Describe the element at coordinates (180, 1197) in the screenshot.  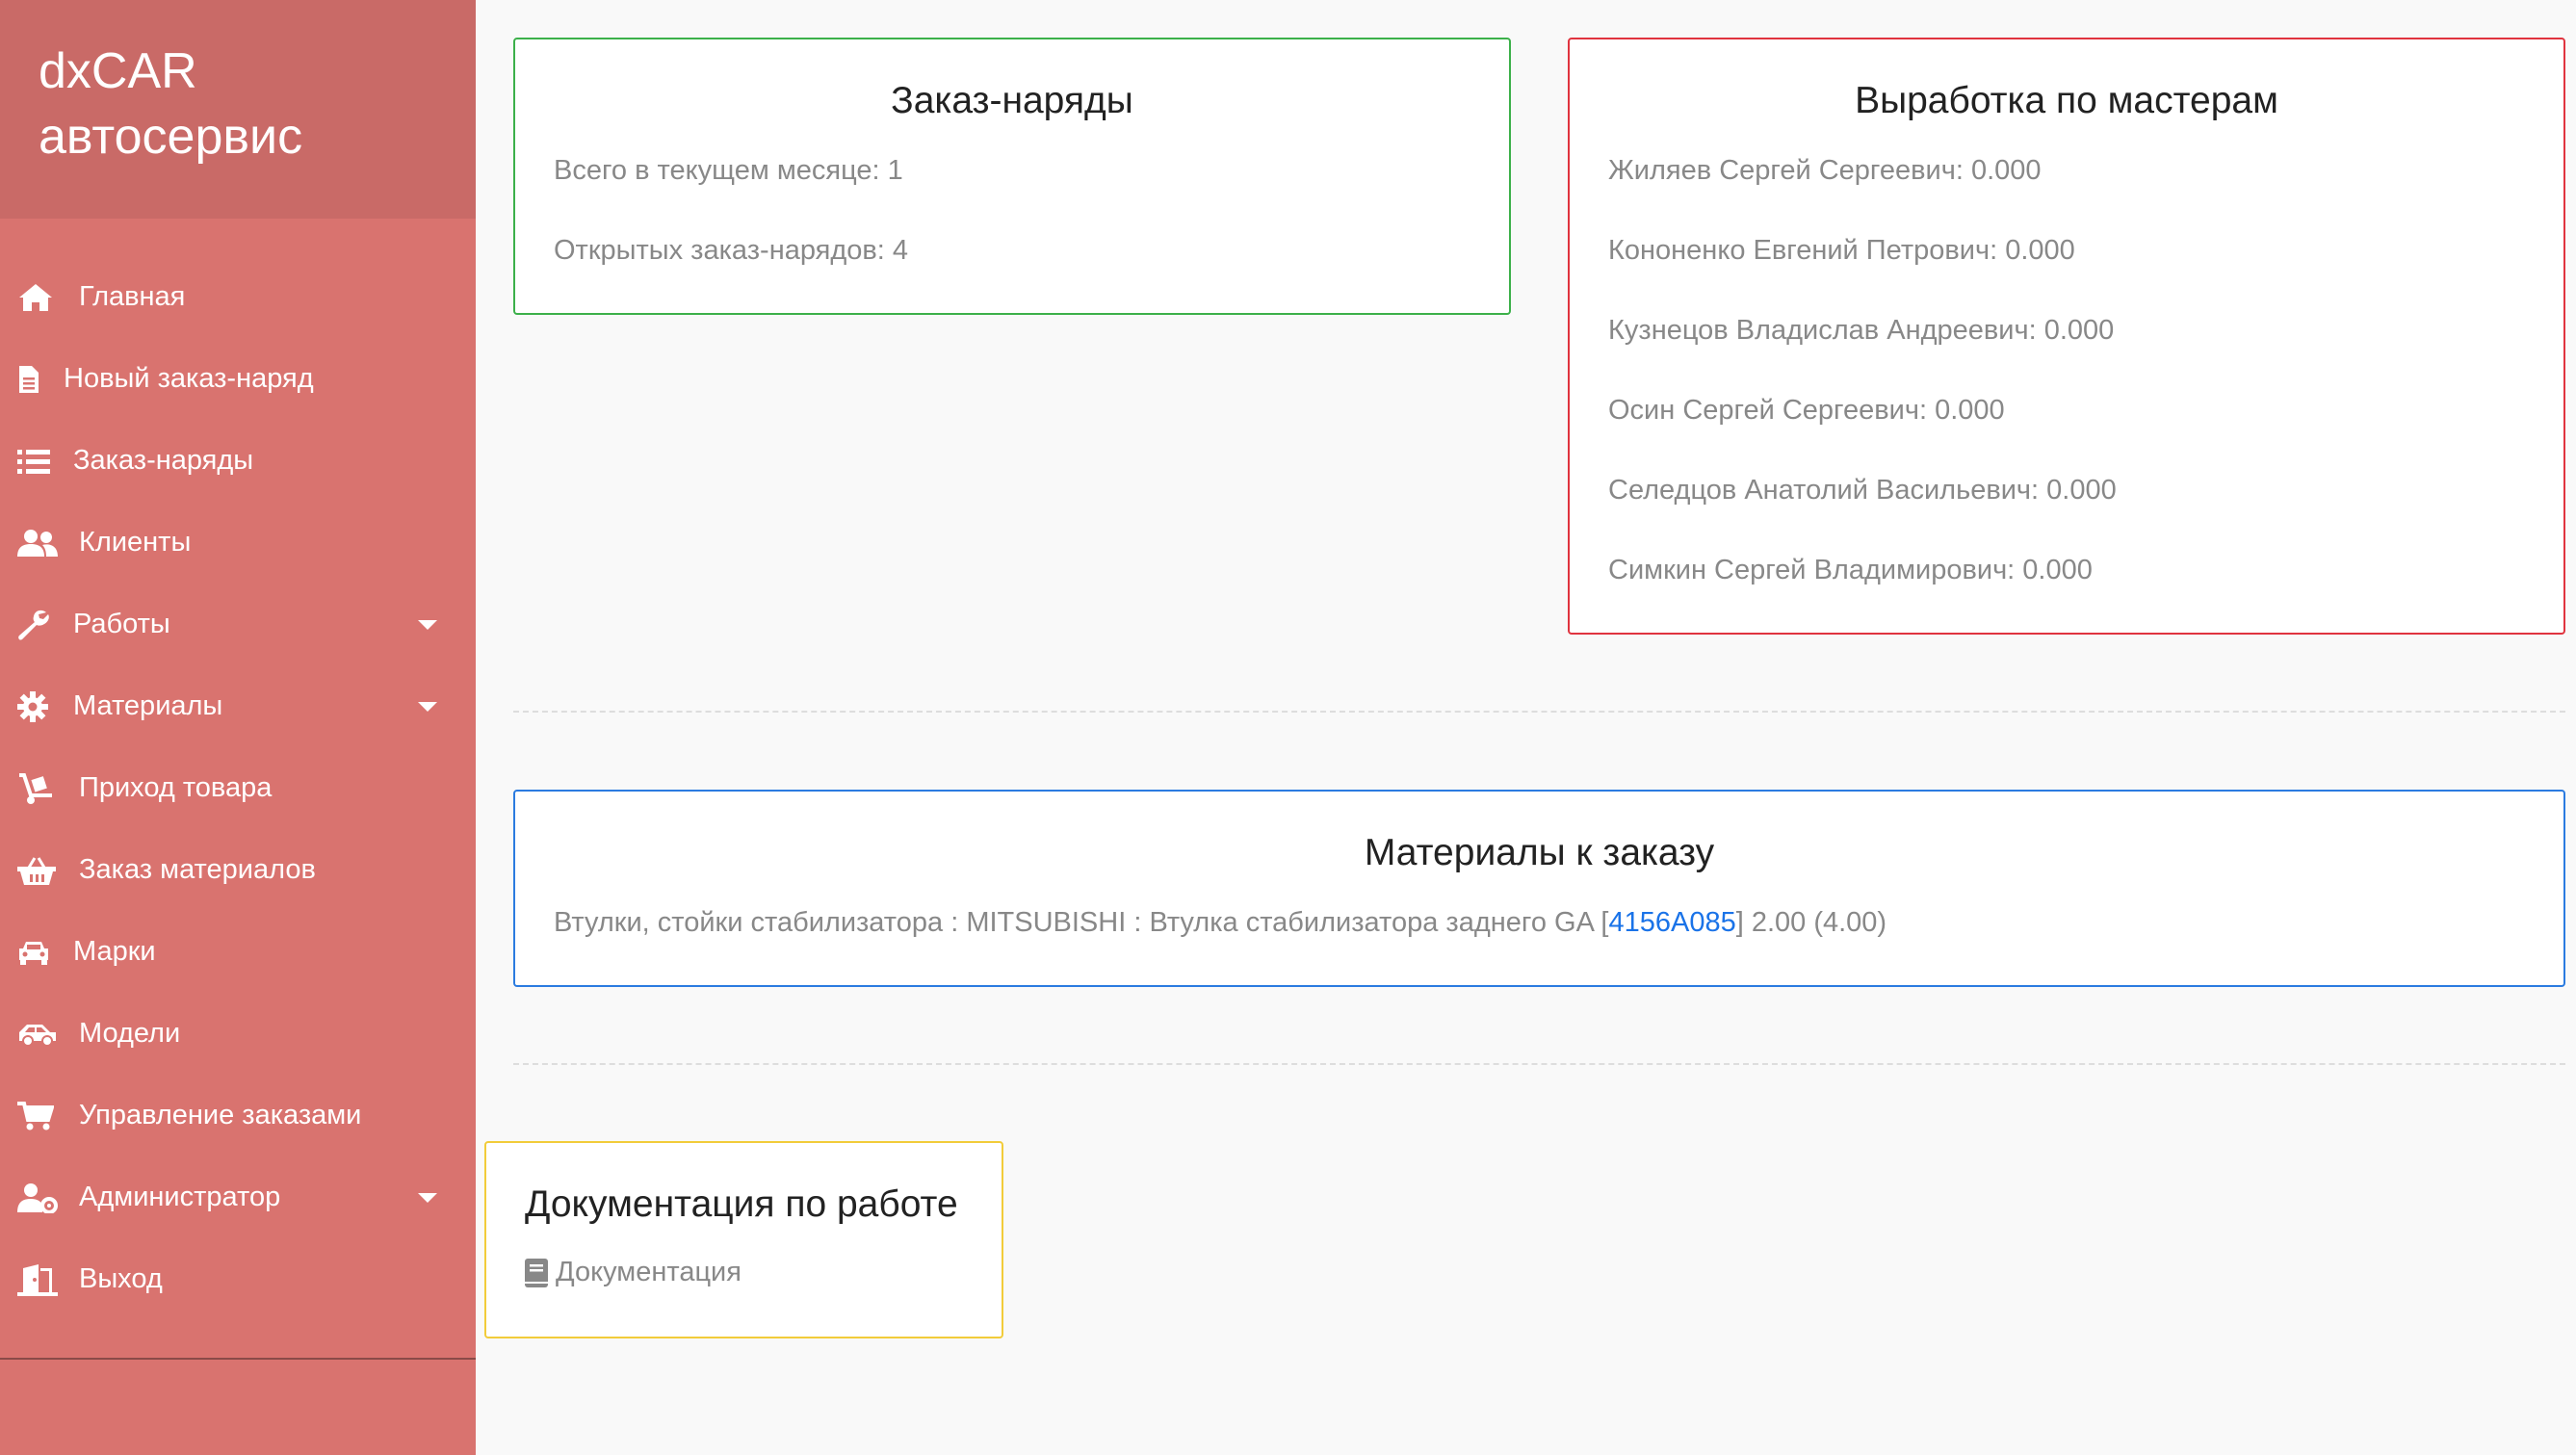
I see `sidebar-item-label: Администратор` at that location.